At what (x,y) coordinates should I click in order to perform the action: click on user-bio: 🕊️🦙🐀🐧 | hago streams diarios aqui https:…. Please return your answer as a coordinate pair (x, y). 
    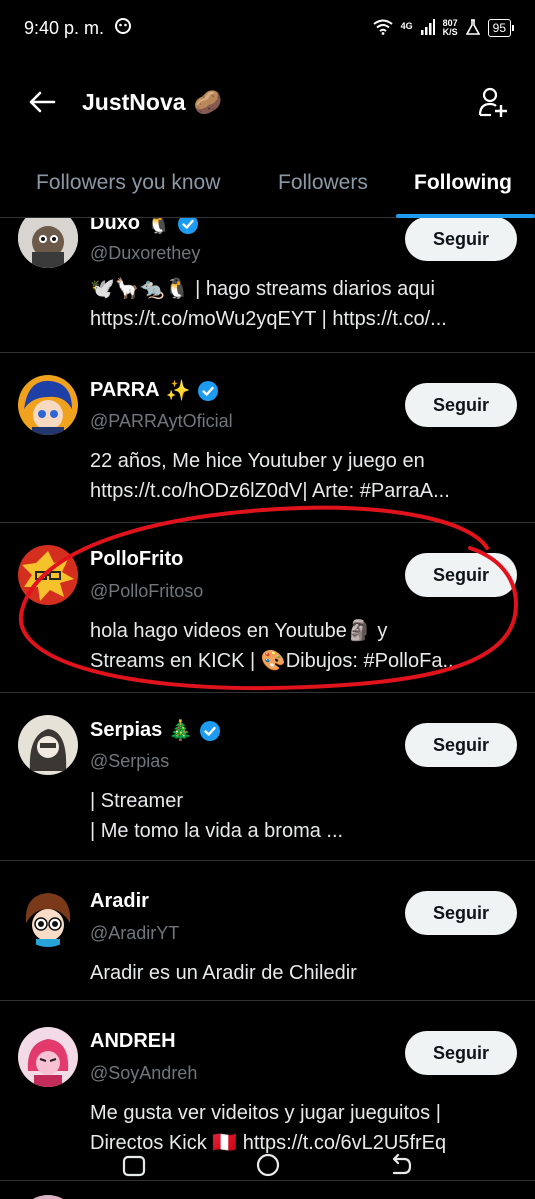
    Looking at the image, I should click on (305, 304).